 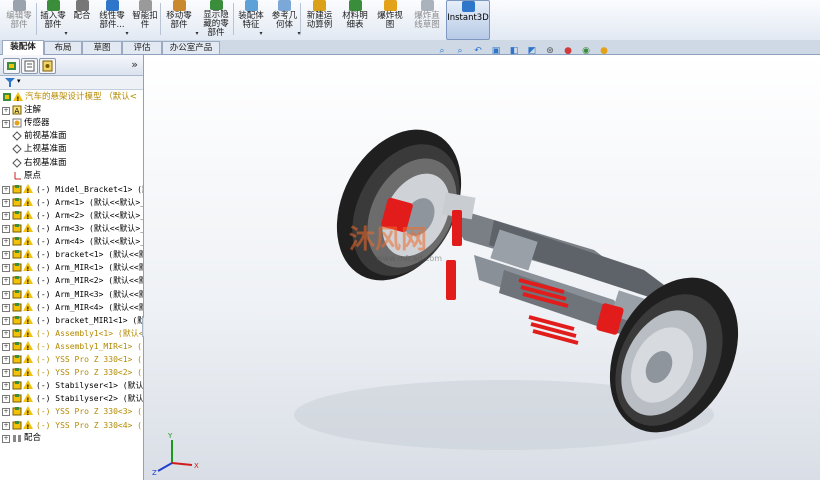 What do you see at coordinates (71, 163) in the screenshot?
I see `tree-item: 右视基准面` at bounding box center [71, 163].